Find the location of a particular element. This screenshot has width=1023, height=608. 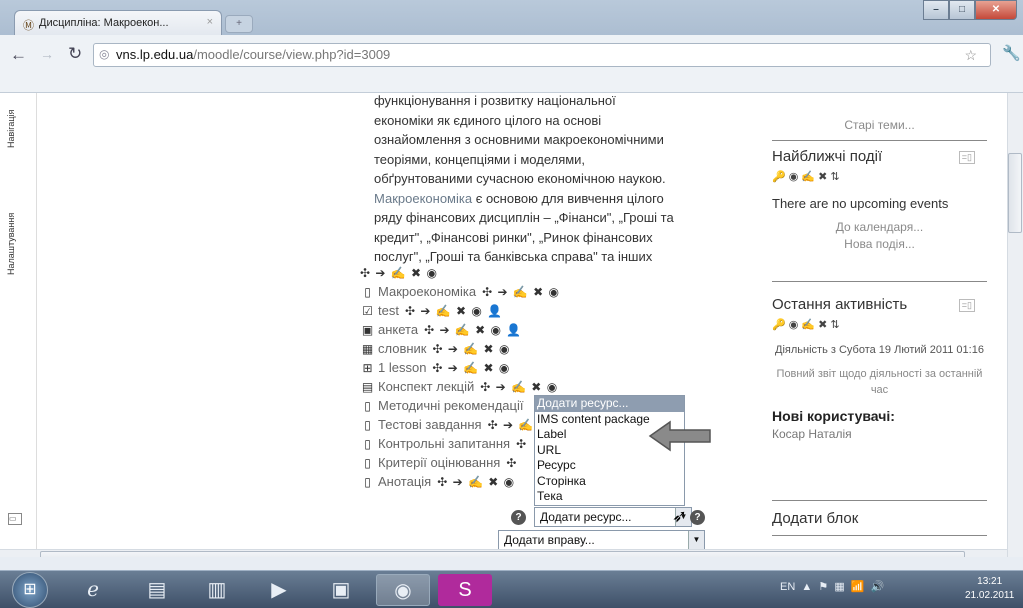

activity-label: Методичні рекомендації is located at coordinates (450, 405).